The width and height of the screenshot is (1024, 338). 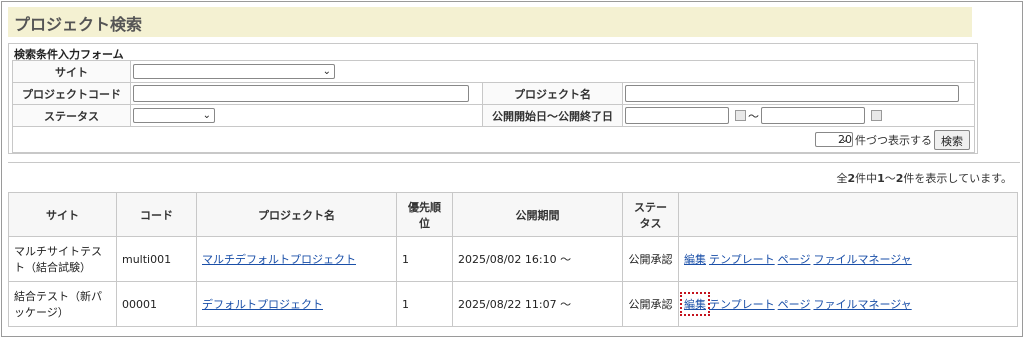 I want to click on edit-link: 編集, so click(x=695, y=259).